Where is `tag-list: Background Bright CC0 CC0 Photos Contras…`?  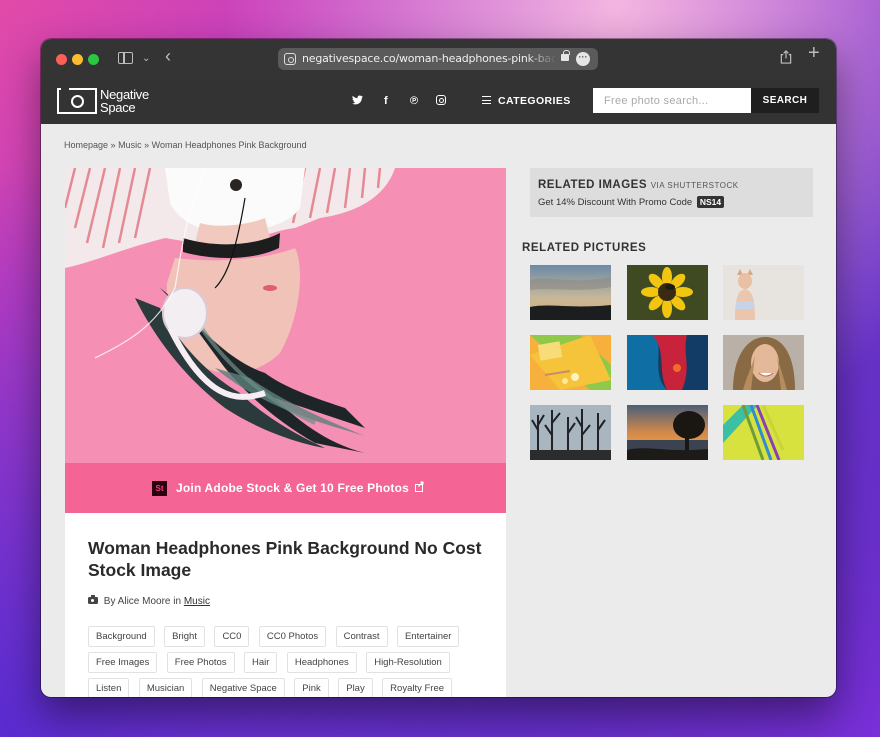
tag-list: Background Bright CC0 CC0 Photos Contras… is located at coordinates (288, 661).